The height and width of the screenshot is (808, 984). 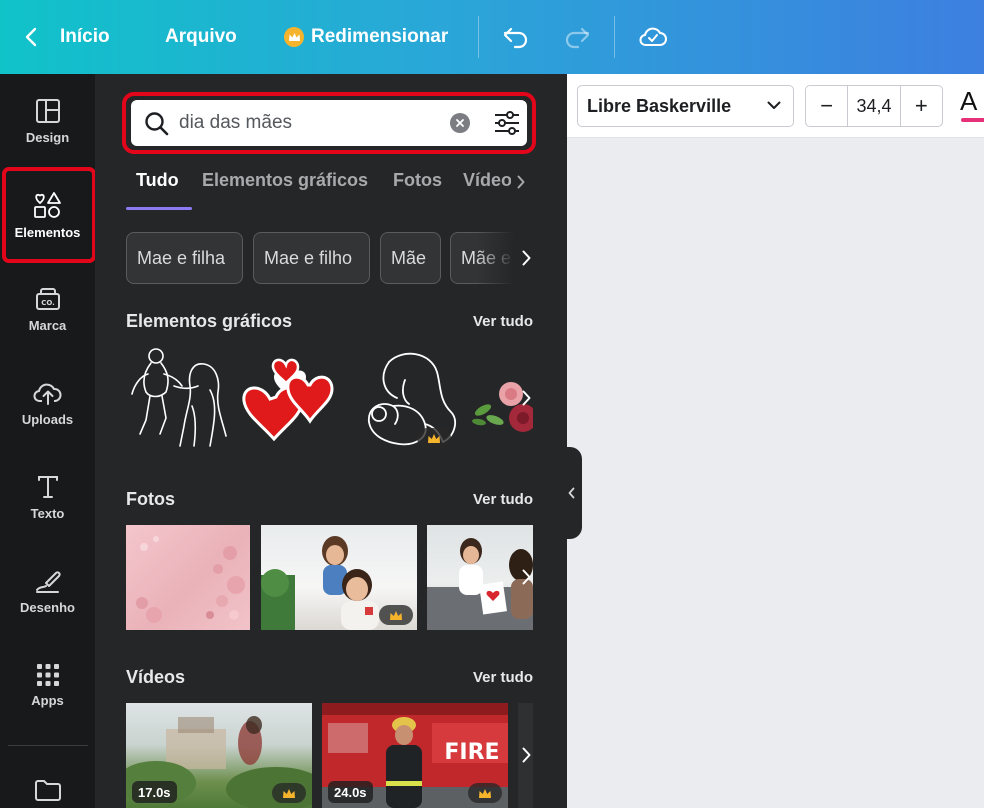 What do you see at coordinates (154, 792) in the screenshot?
I see `video-duration-badge: 17.0s` at bounding box center [154, 792].